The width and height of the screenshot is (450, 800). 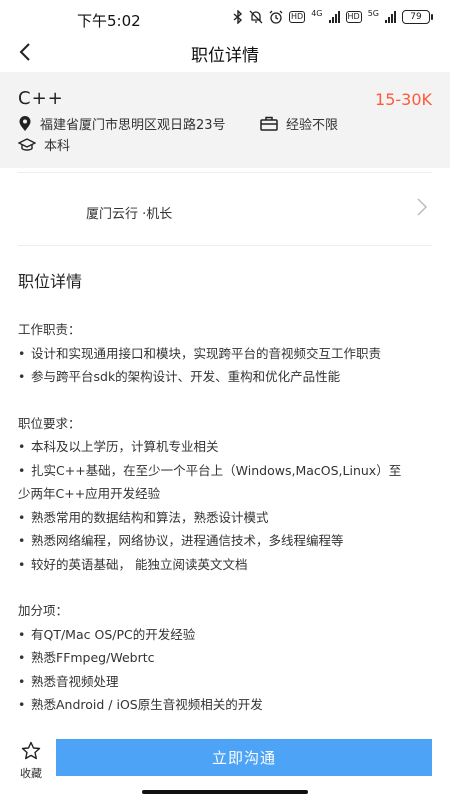 I want to click on status-icons: HD 4G HD 5G 79, so click(x=333, y=16).